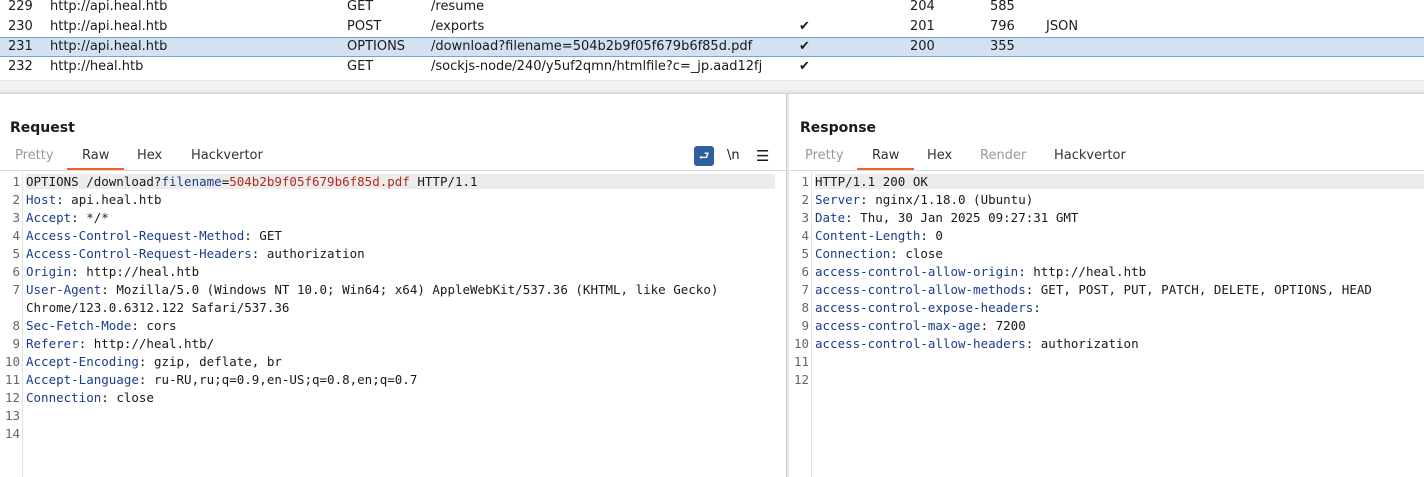  What do you see at coordinates (94, 181) in the screenshot?
I see `request-line-prefix: OPTIONS /download?` at bounding box center [94, 181].